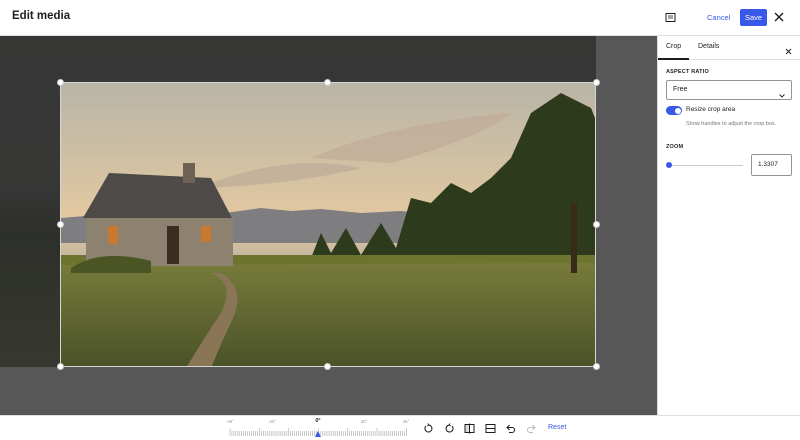 Image resolution: width=800 pixels, height=440 pixels. I want to click on crop-handle-bottom-right, so click(596, 366).